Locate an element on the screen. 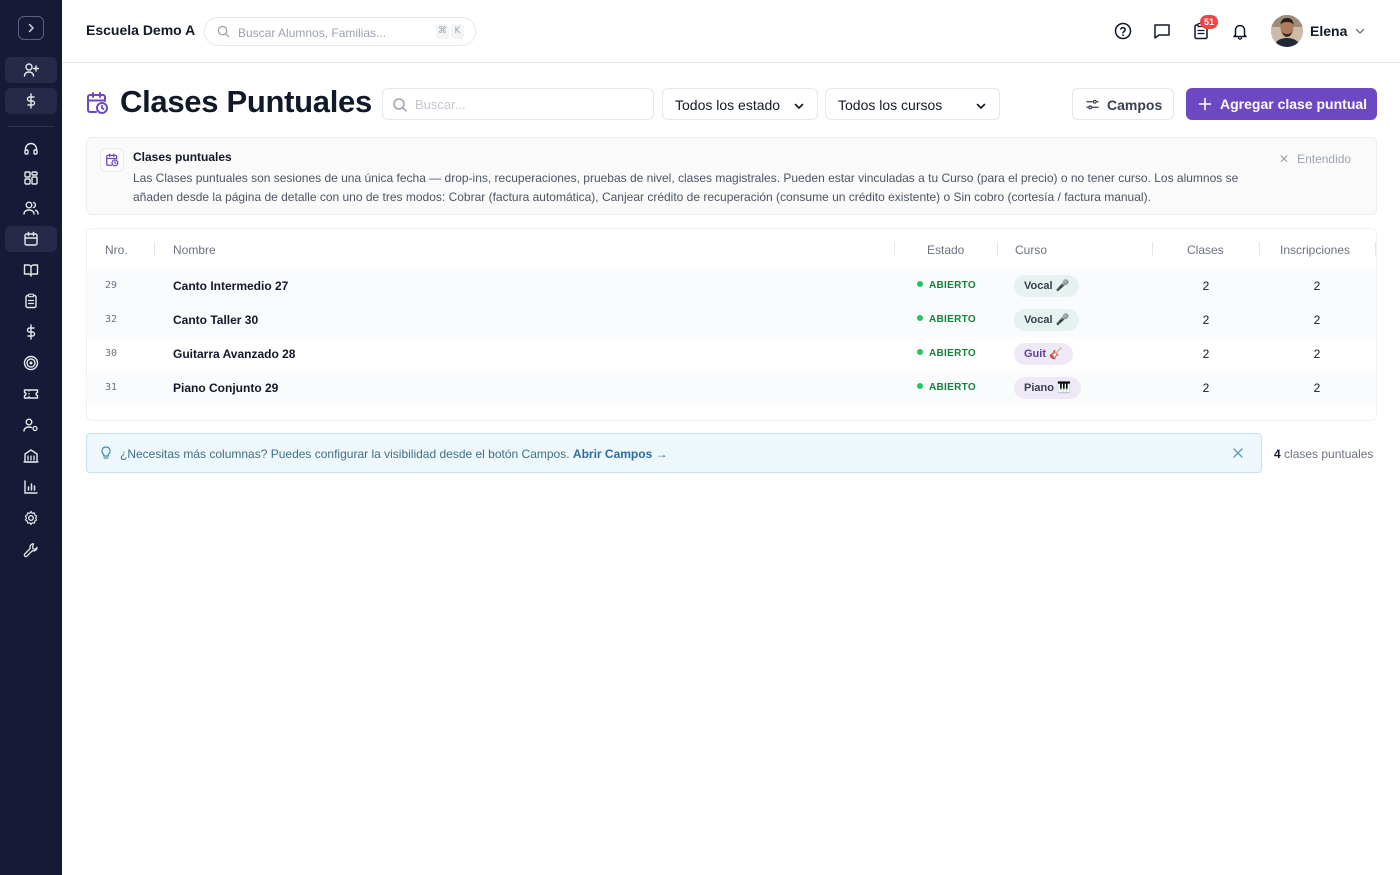 The height and width of the screenshot is (875, 1400). column-header-curso: Curso is located at coordinates (1031, 250).